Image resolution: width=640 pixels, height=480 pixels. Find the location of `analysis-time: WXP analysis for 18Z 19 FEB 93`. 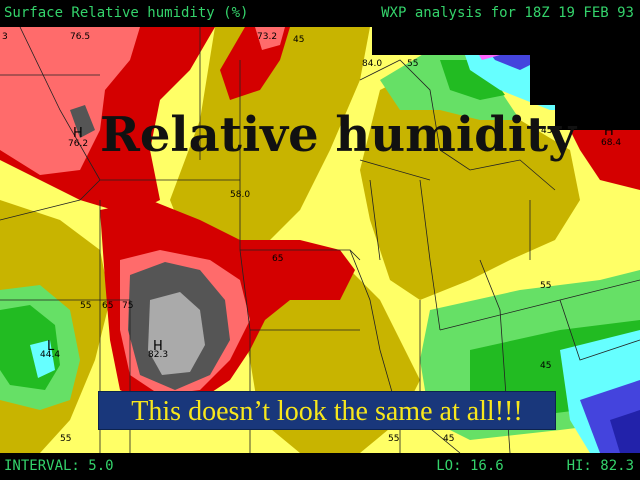

analysis-time: WXP analysis for 18Z 19 FEB 93 is located at coordinates (507, 13).